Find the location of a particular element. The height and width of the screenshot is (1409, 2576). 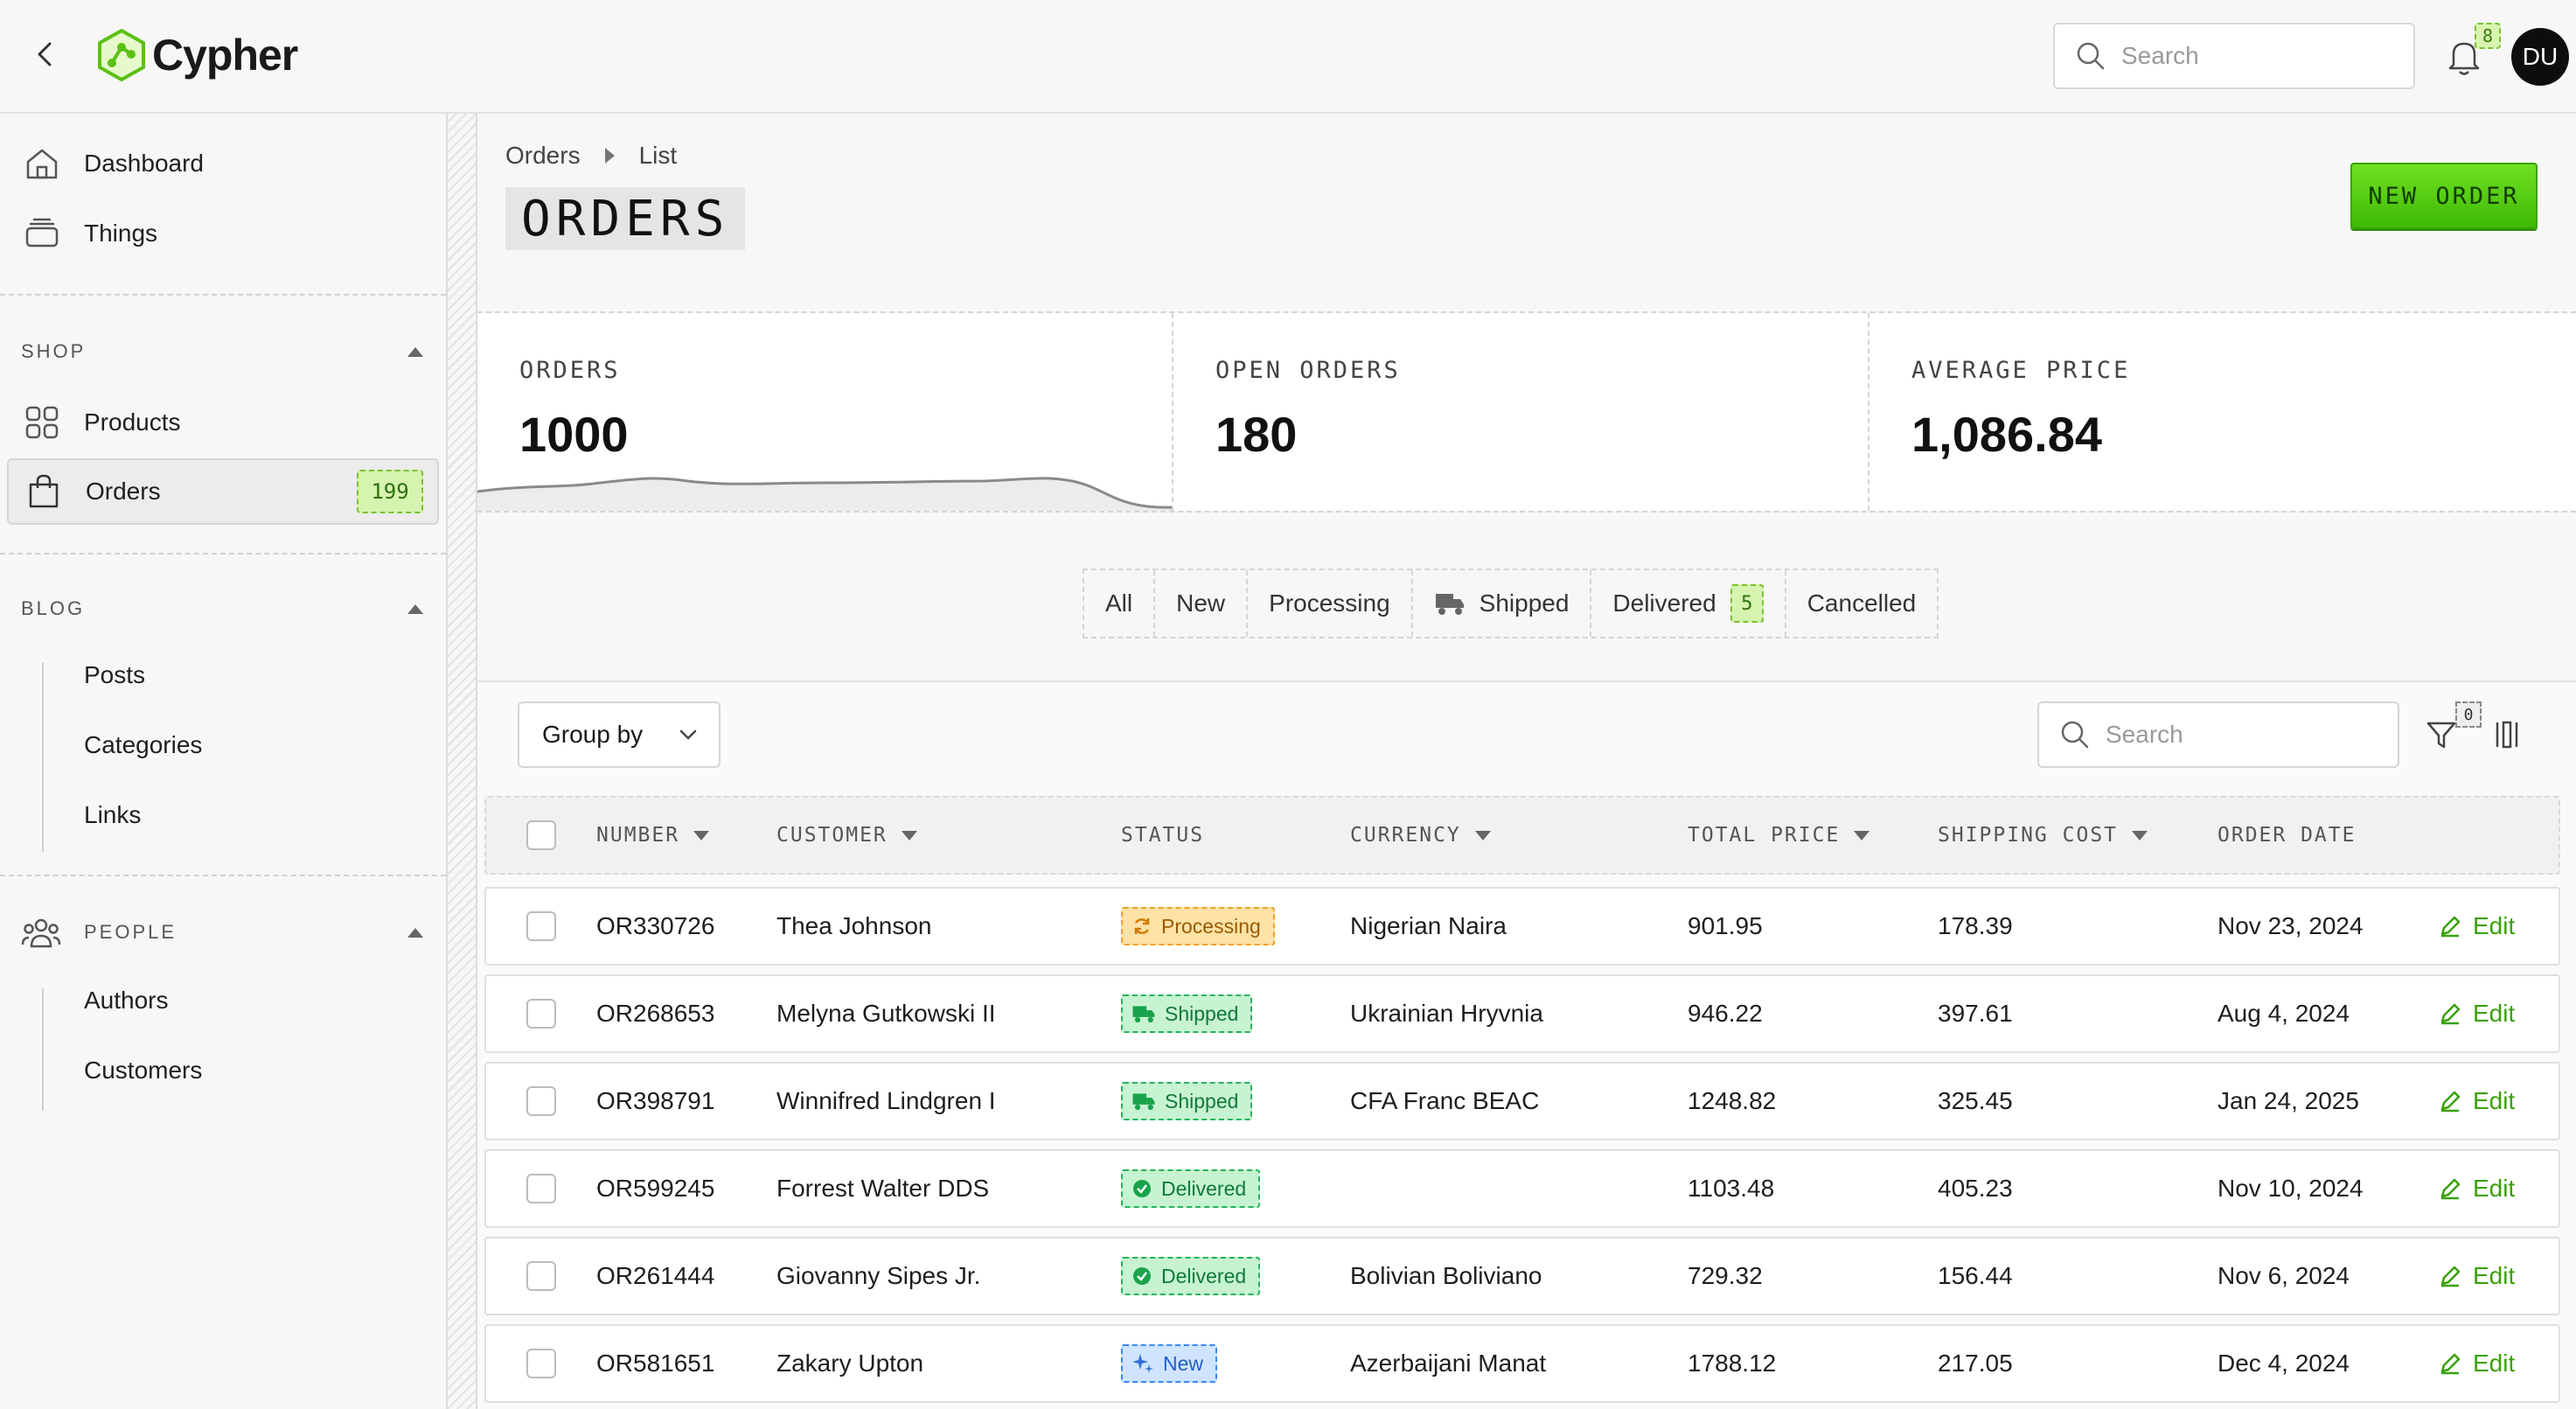

order-number: OR330726 is located at coordinates (655, 925).